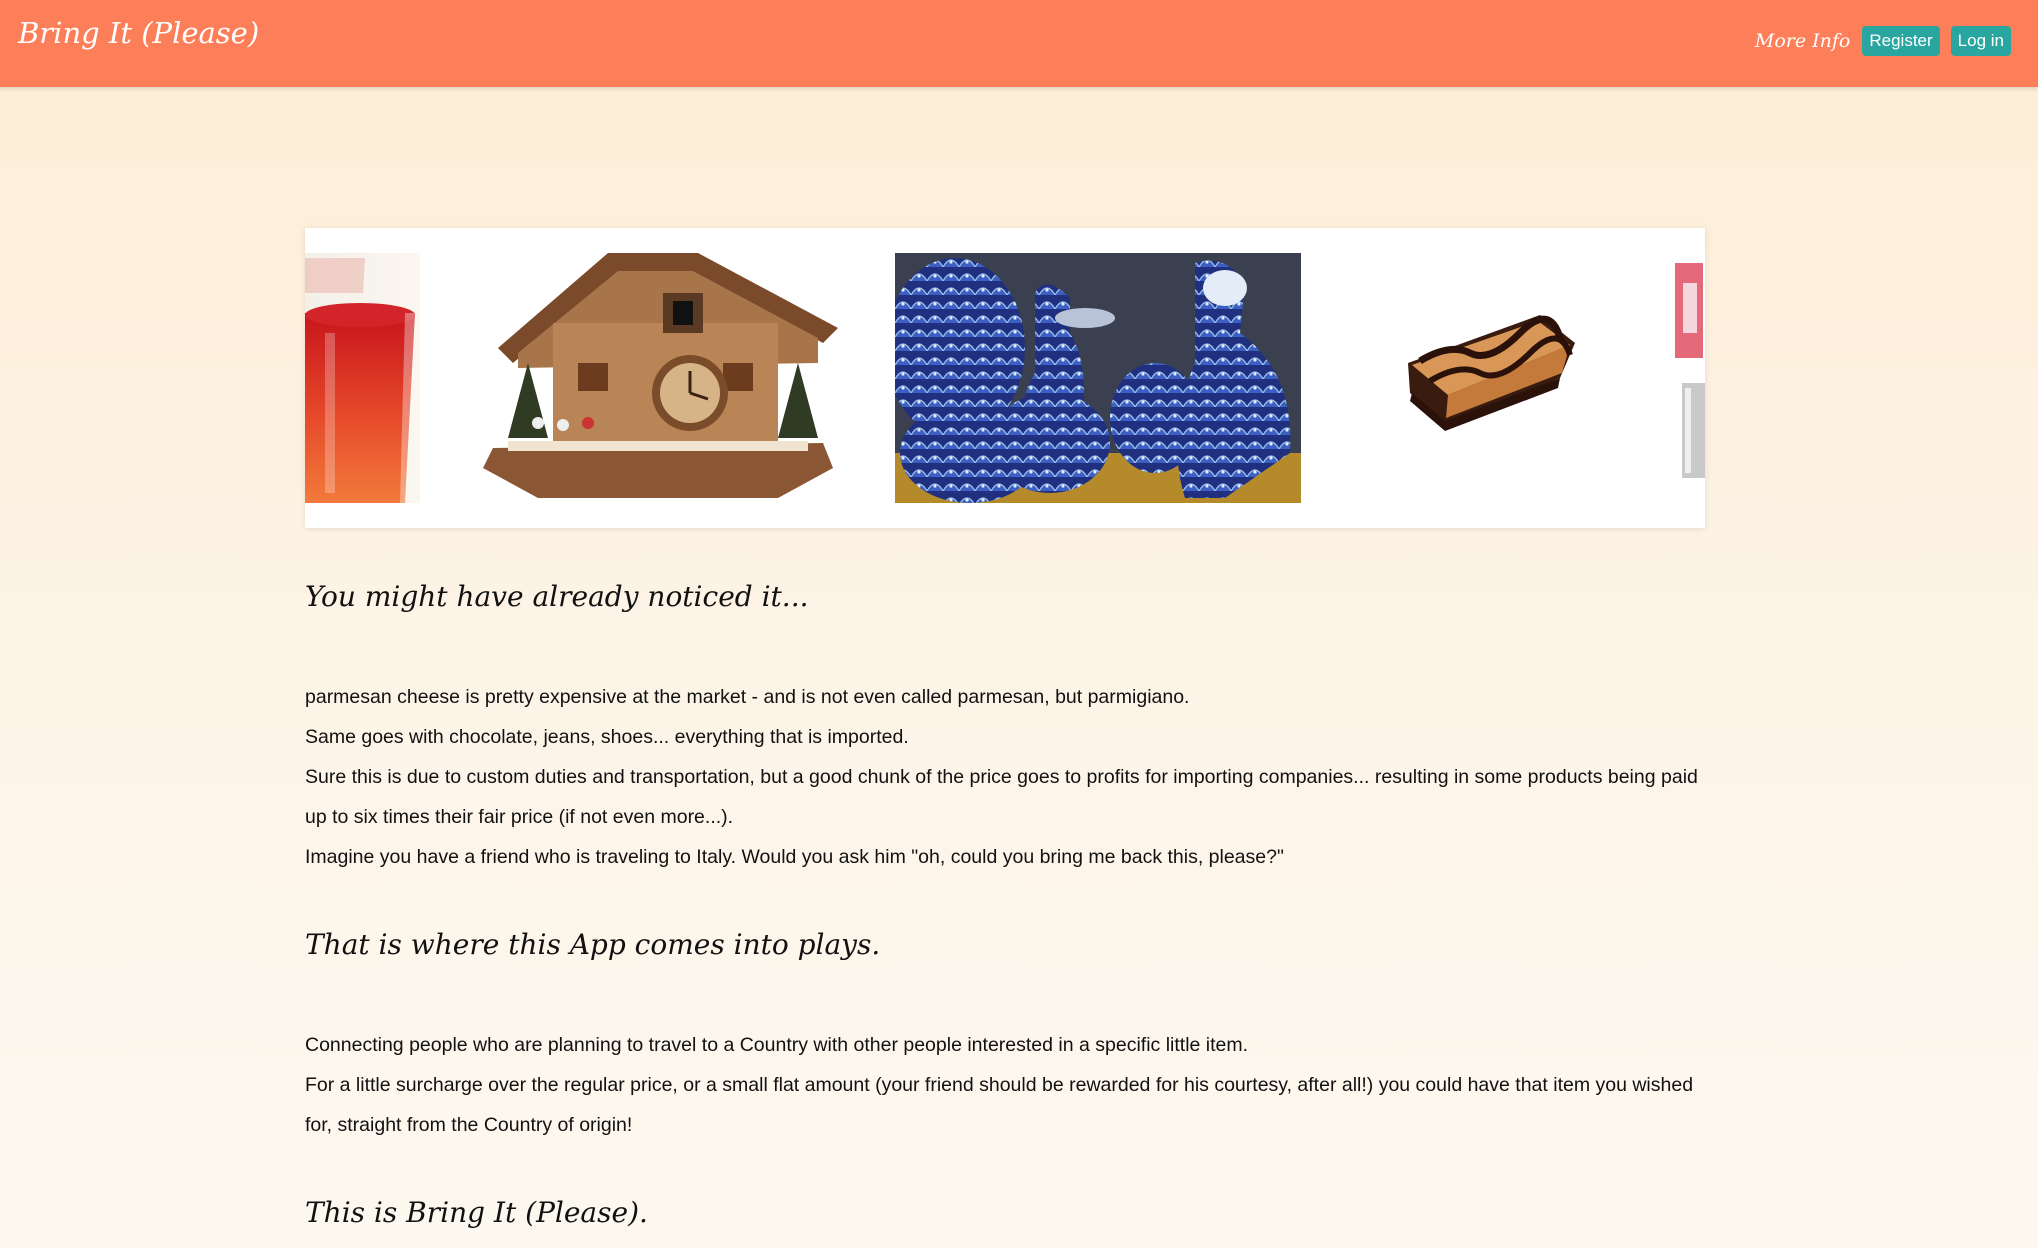 The height and width of the screenshot is (1248, 2038). Describe the element at coordinates (1980, 41) in the screenshot. I see `login-button: Log in` at that location.